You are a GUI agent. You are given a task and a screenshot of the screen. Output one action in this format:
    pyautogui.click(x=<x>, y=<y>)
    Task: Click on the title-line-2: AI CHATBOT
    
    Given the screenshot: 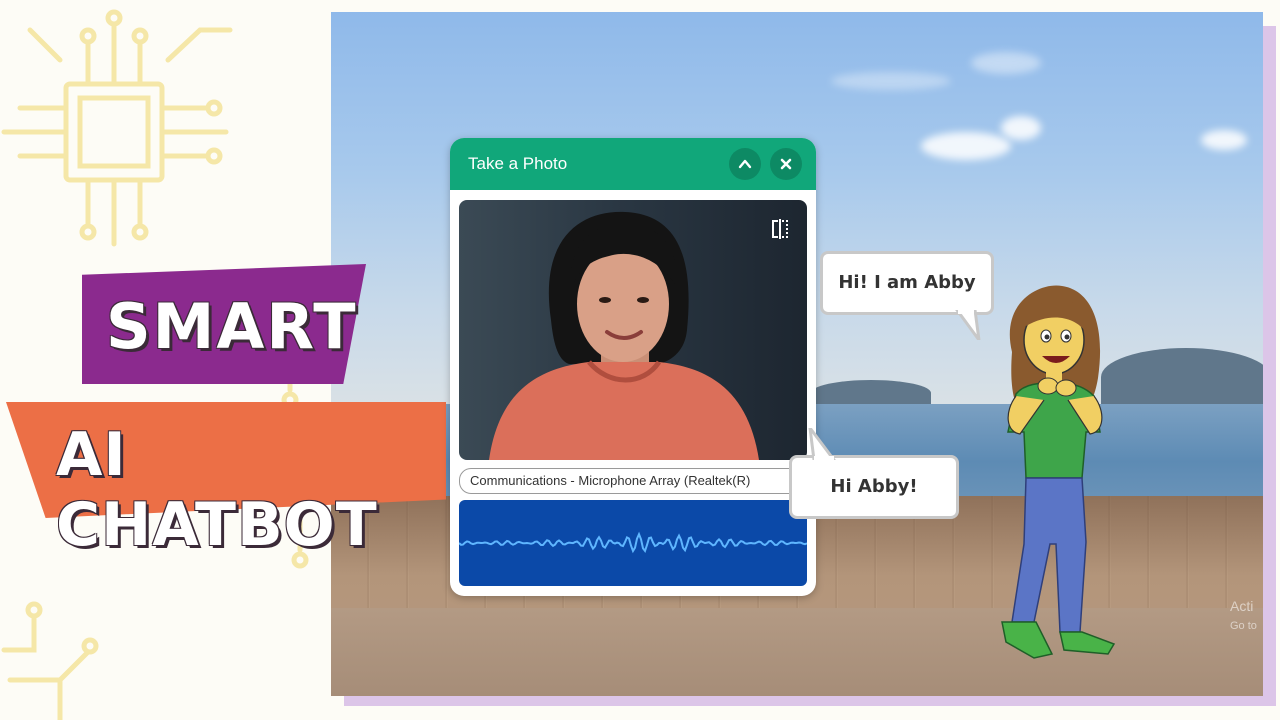 What is the action you would take?
    pyautogui.click(x=217, y=490)
    